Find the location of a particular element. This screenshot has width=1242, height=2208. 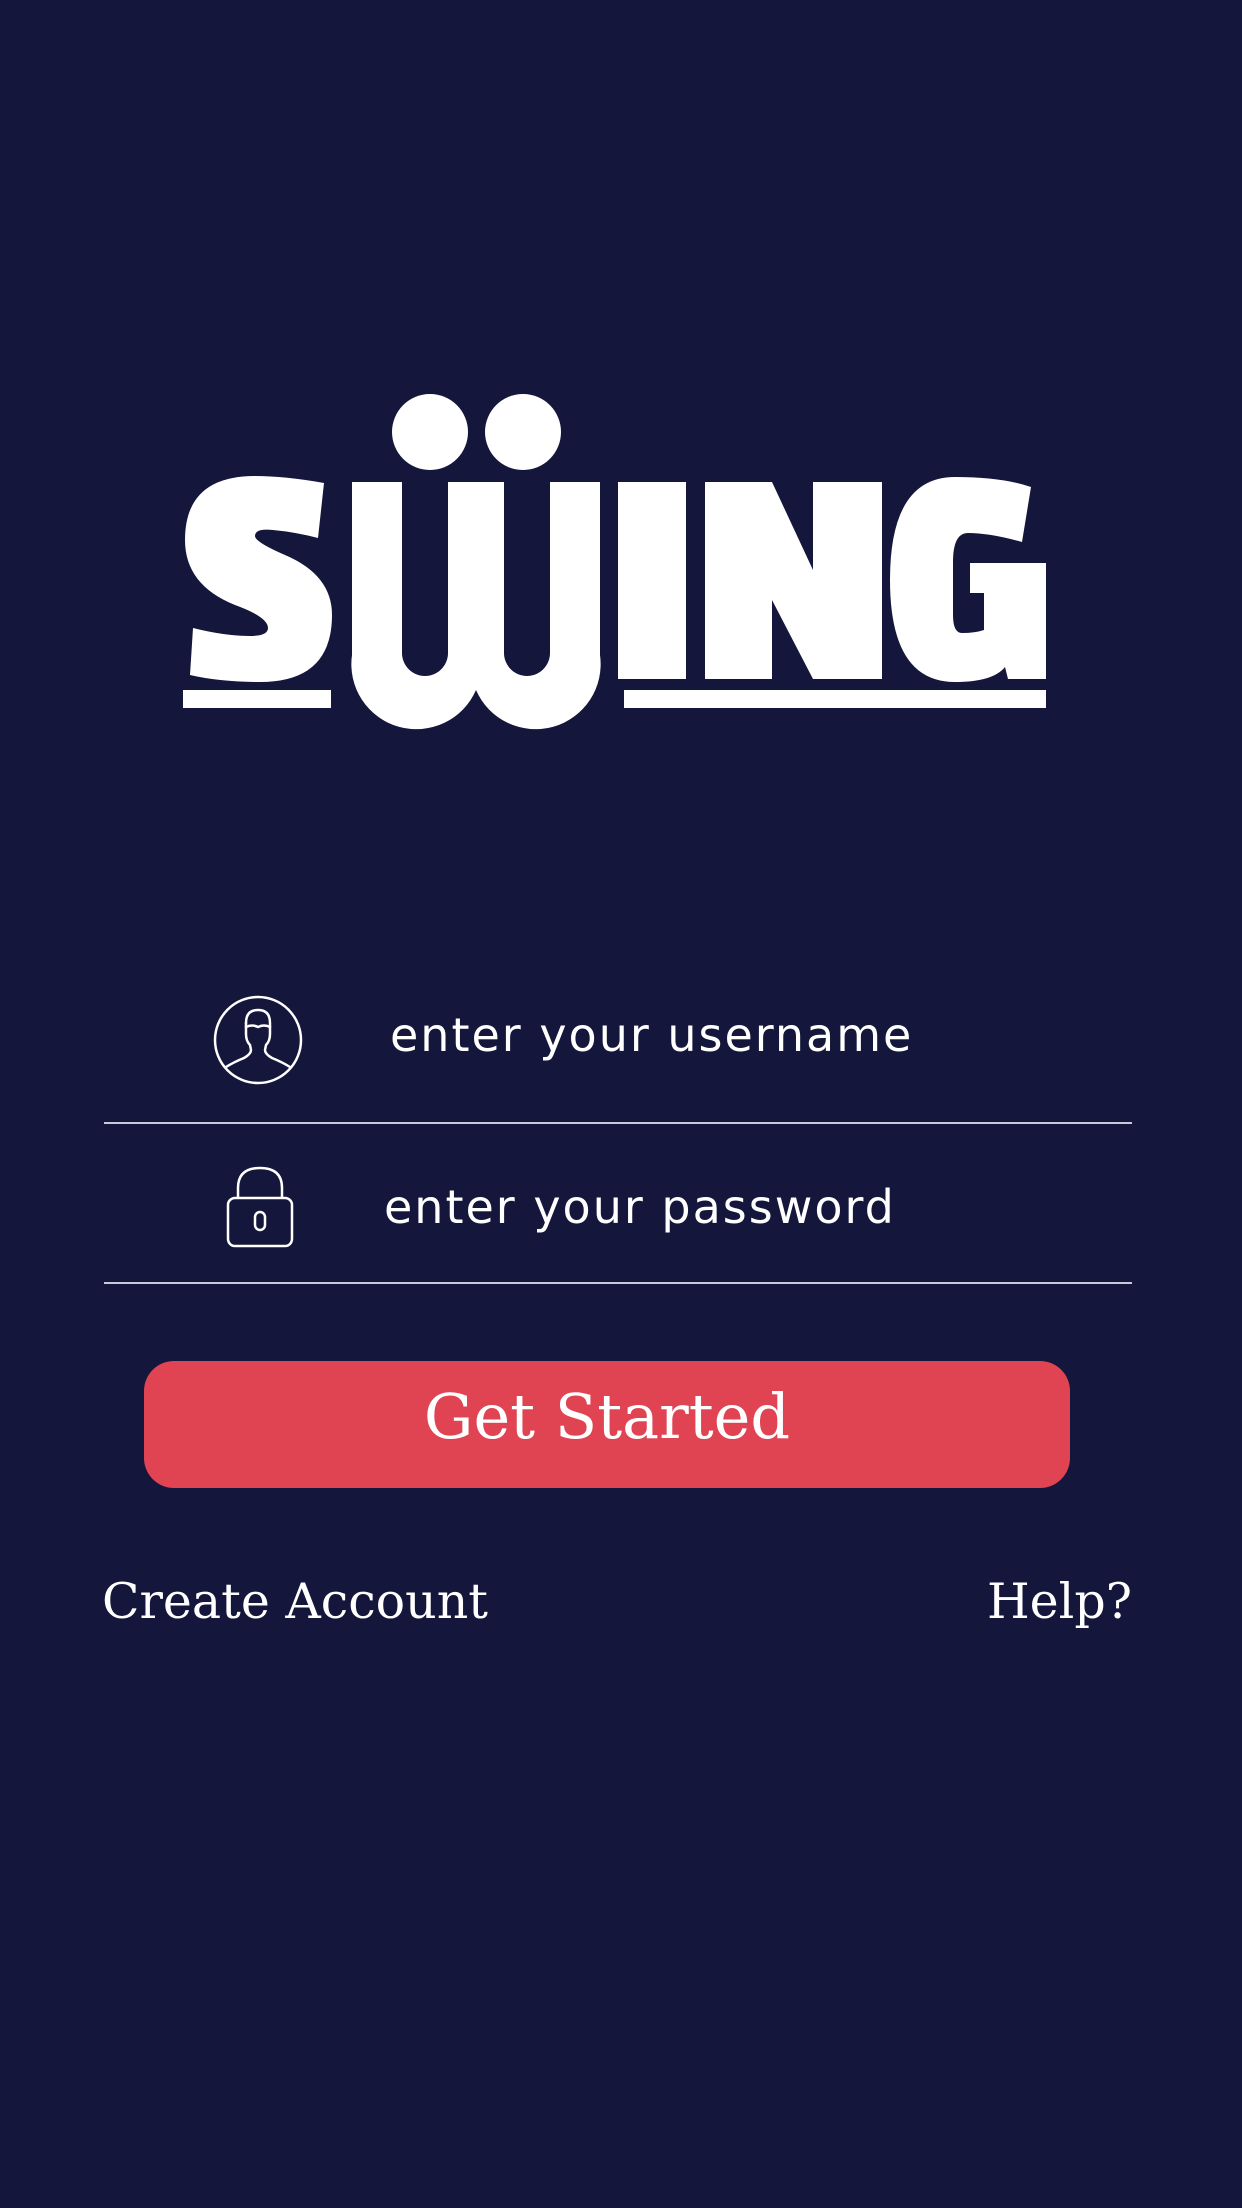

padlock-icon is located at coordinates (260, 1207).